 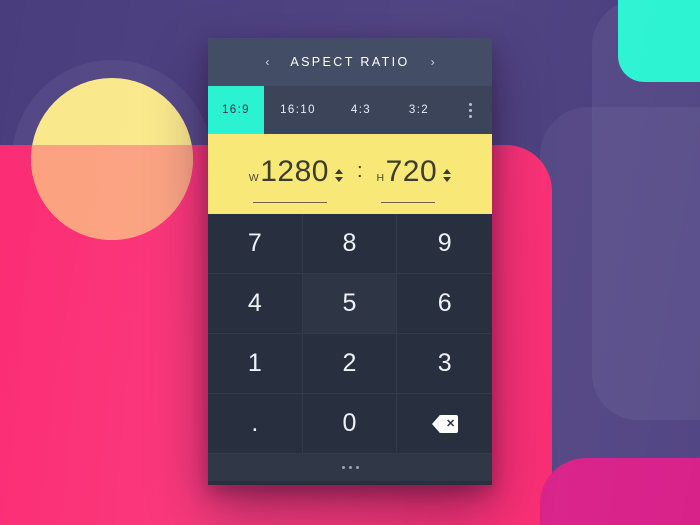 I want to click on key-backspace: ✕, so click(x=444, y=424).